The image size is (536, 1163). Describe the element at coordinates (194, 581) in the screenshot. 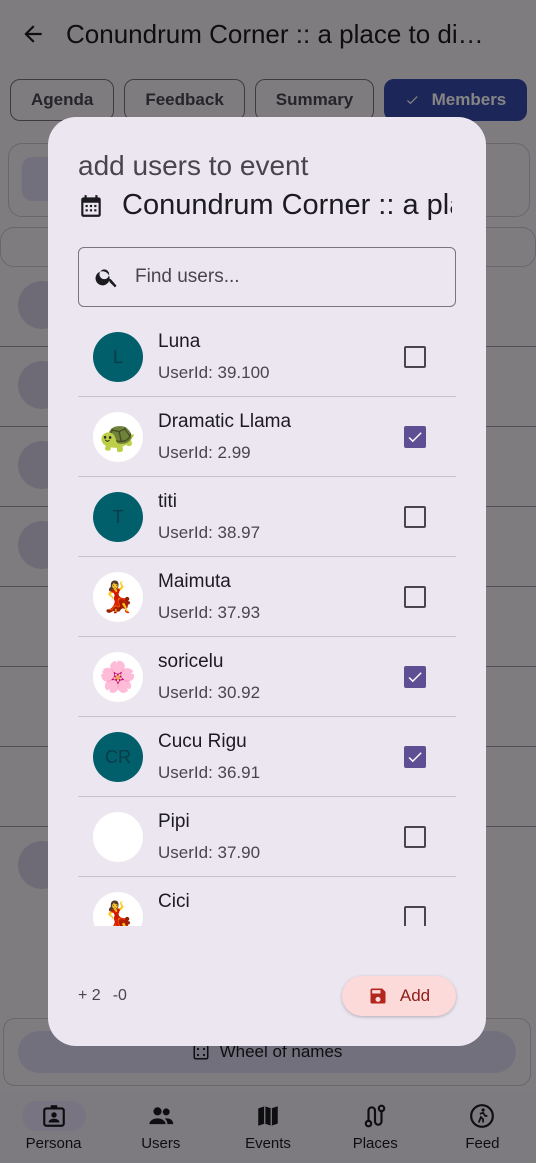

I see `user-name: Maimuta` at that location.